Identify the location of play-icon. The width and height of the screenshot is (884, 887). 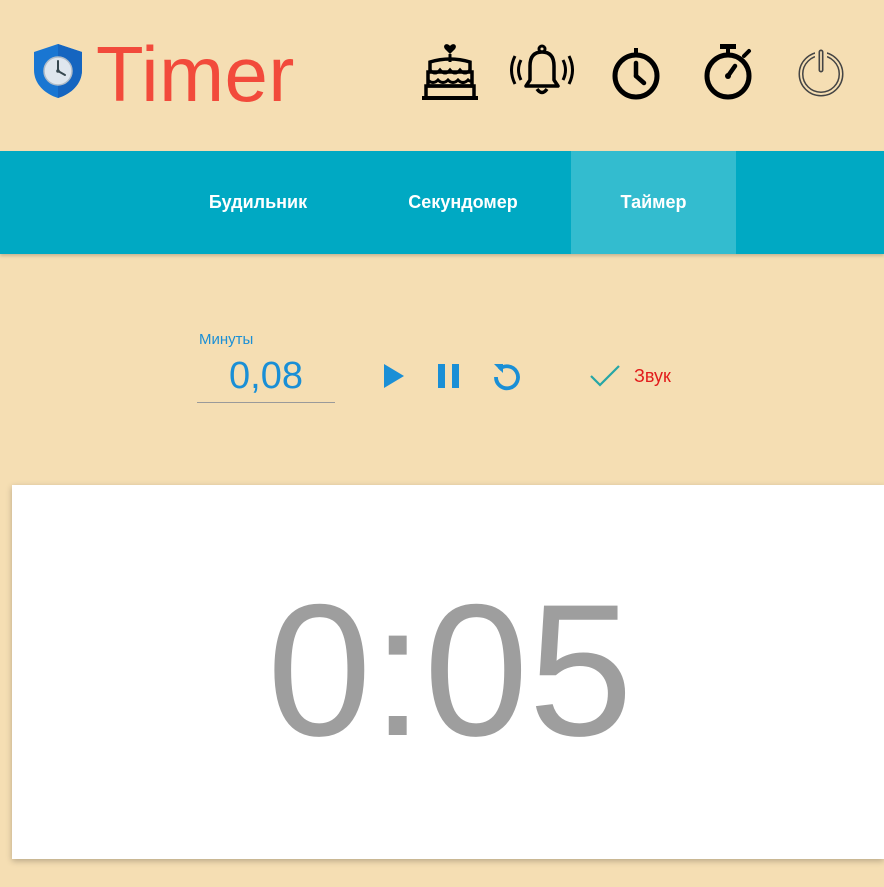
(393, 376).